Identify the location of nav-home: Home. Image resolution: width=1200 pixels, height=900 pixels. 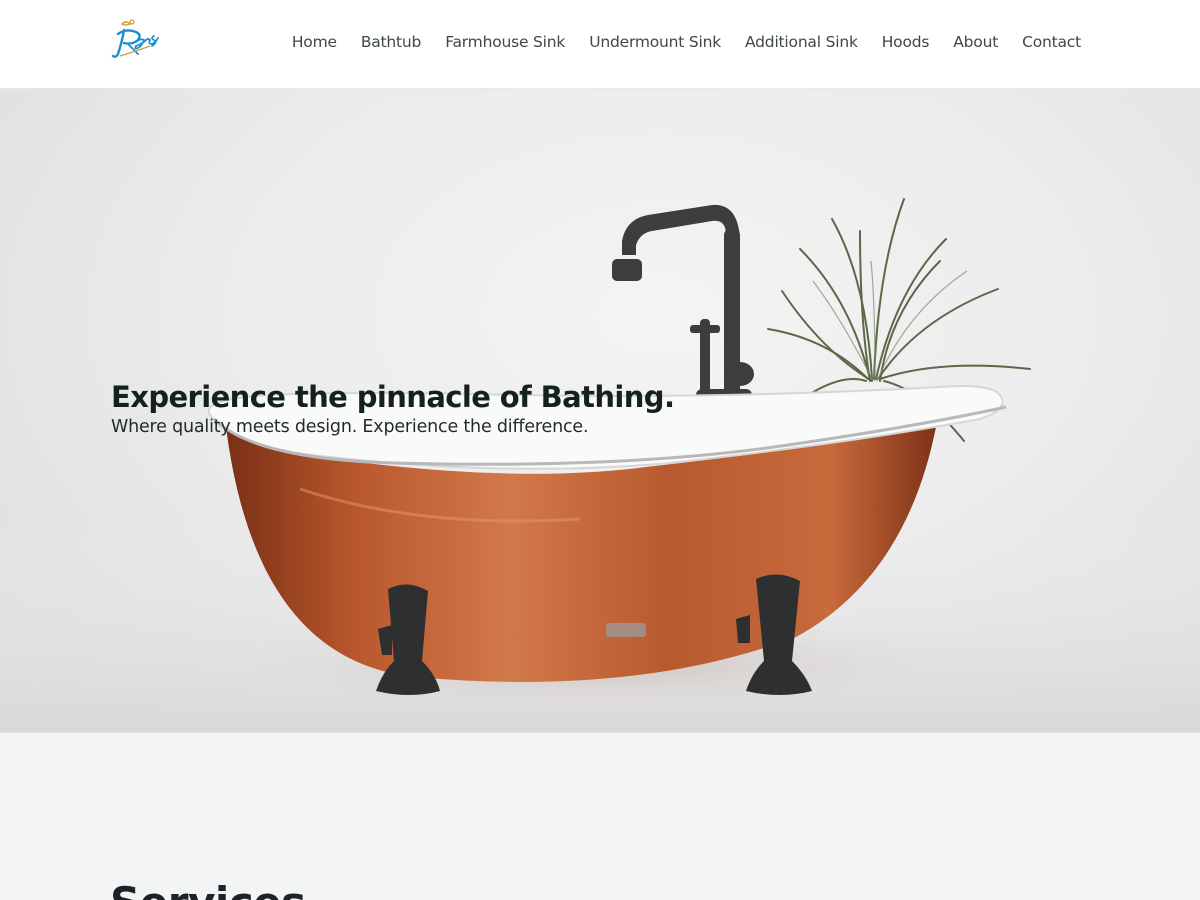
(314, 42).